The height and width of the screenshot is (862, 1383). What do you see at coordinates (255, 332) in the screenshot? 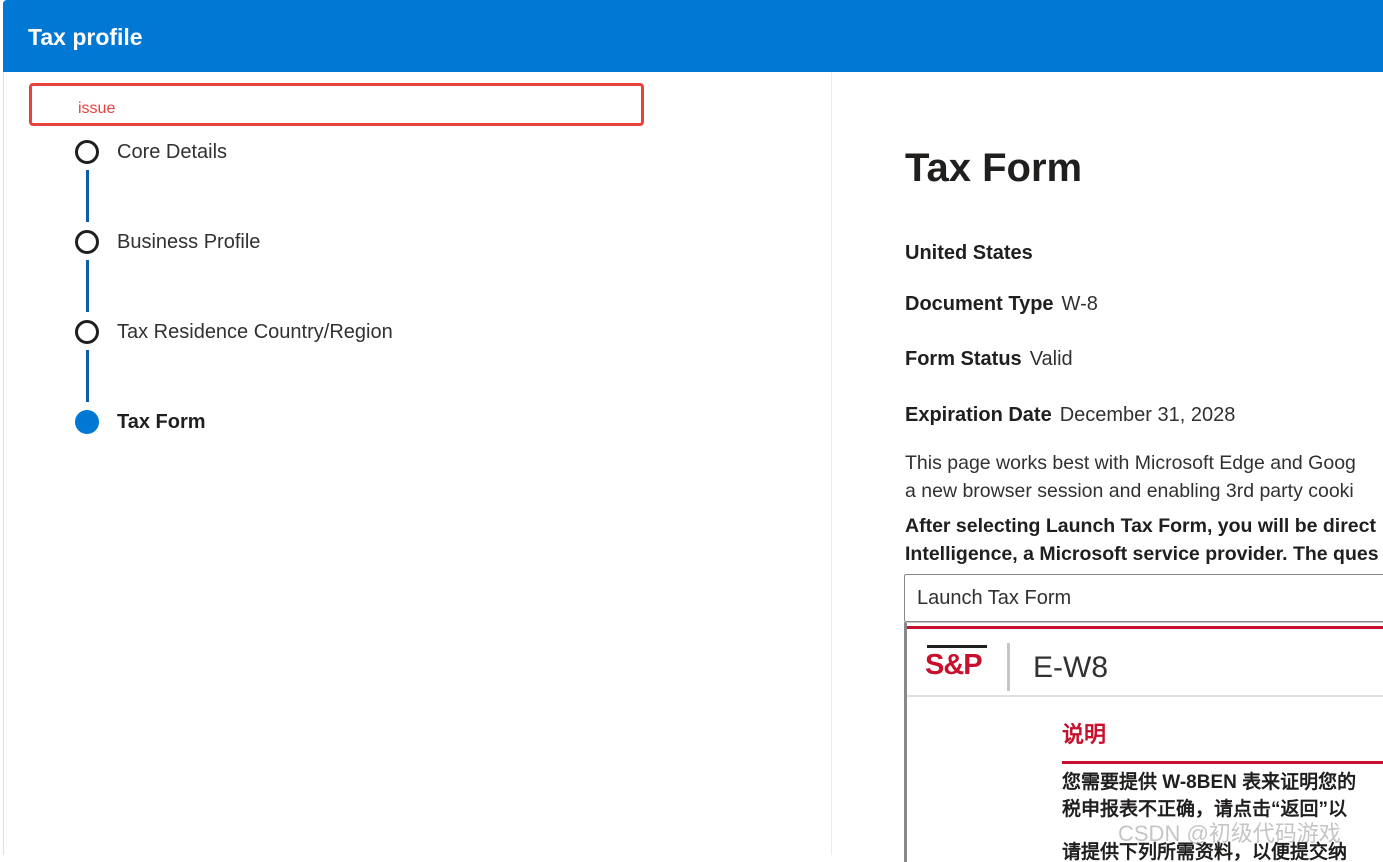
I see `step-label: Tax Residence Country/Region` at bounding box center [255, 332].